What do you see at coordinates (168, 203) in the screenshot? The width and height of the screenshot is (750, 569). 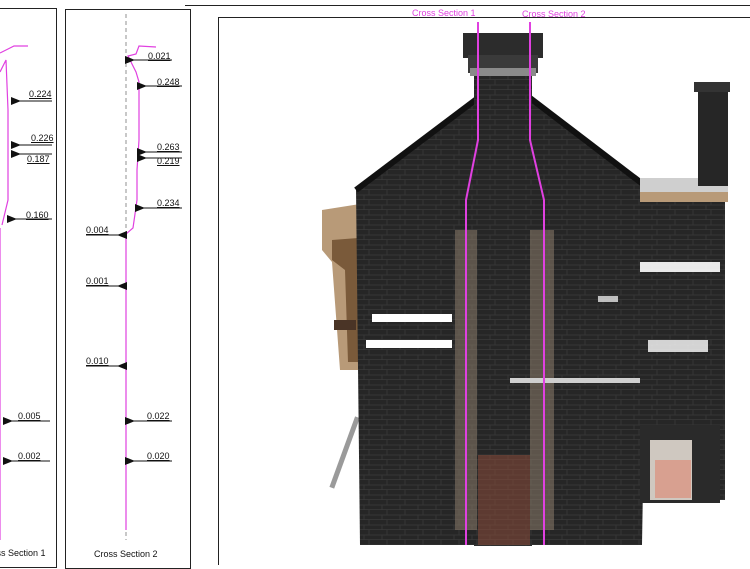 I see `section-2-value-5: 0.234` at bounding box center [168, 203].